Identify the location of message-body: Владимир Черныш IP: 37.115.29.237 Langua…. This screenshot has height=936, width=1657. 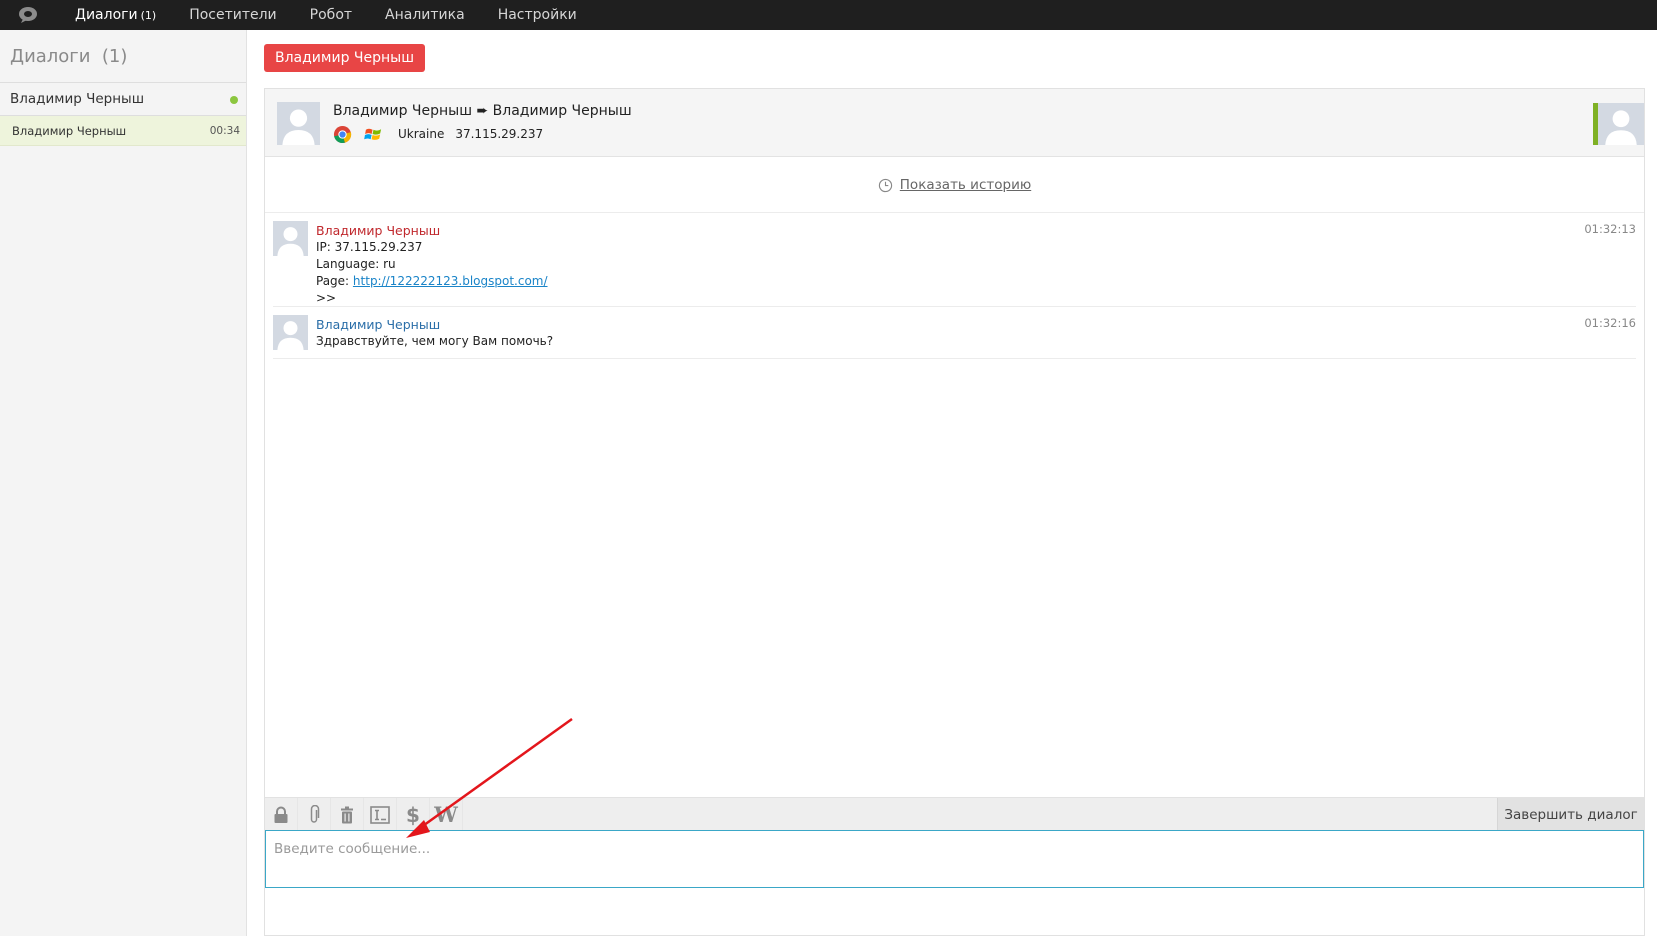
(432, 264).